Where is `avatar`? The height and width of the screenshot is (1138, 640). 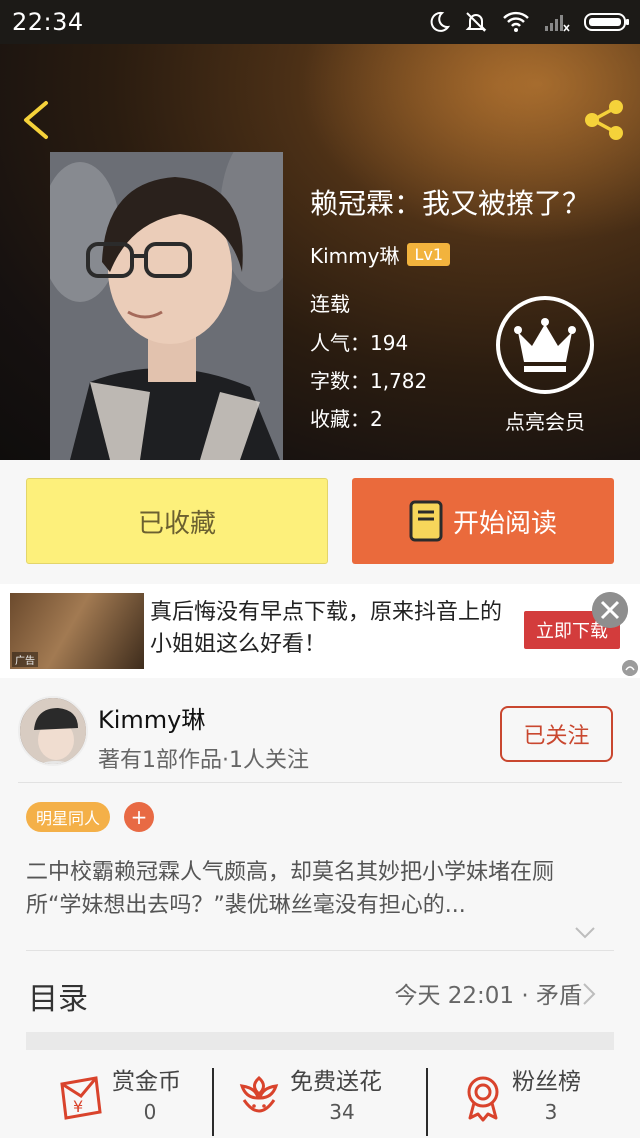
avatar is located at coordinates (53, 731).